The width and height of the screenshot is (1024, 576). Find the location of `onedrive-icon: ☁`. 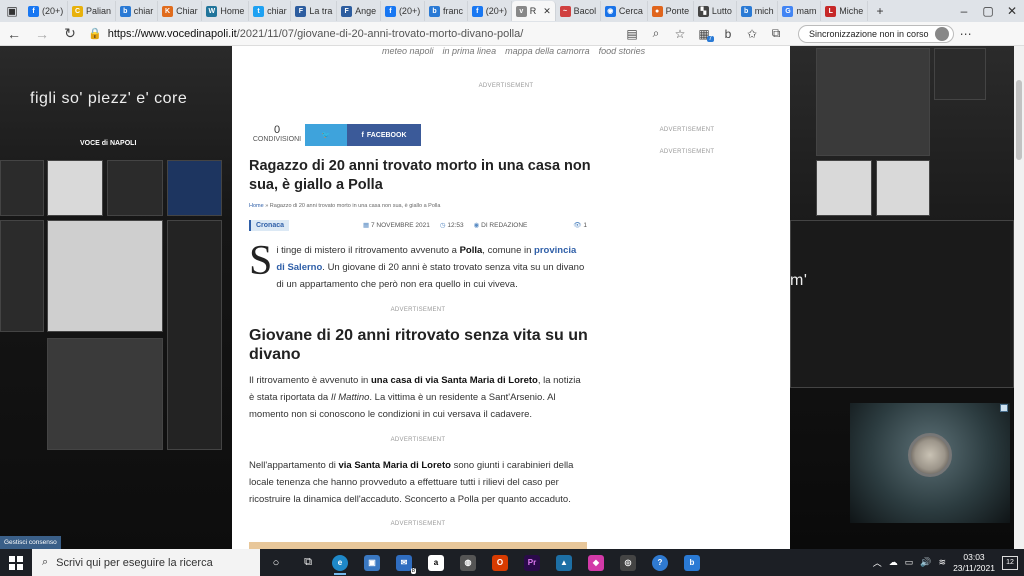

onedrive-icon: ☁ is located at coordinates (893, 562).